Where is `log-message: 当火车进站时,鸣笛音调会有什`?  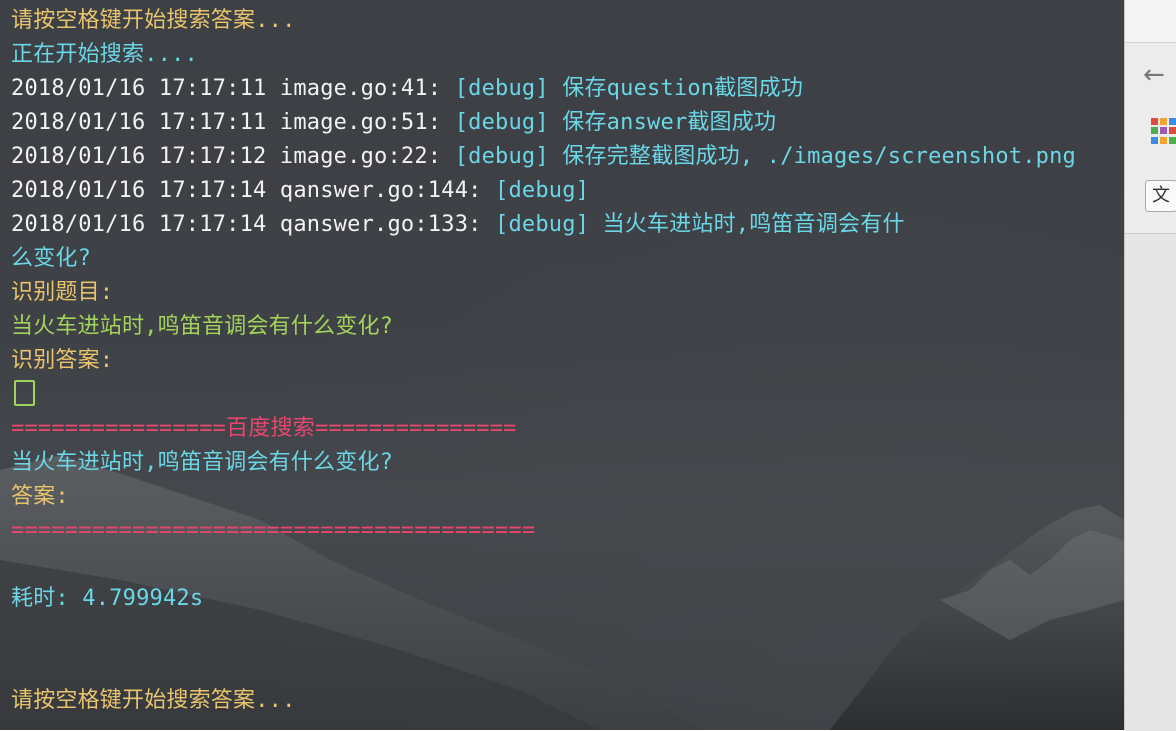 log-message: 当火车进站时,鸣笛音调会有什 is located at coordinates (747, 224).